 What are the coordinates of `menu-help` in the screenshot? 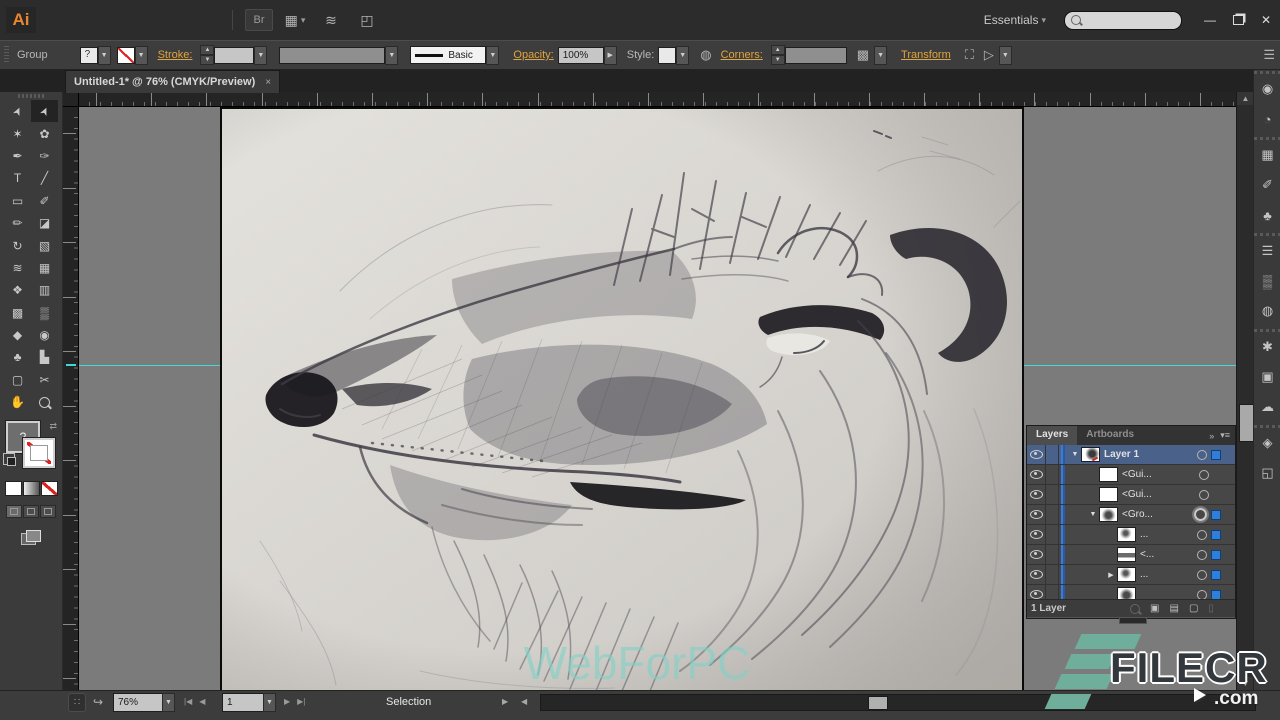 It's located at (214, 20).